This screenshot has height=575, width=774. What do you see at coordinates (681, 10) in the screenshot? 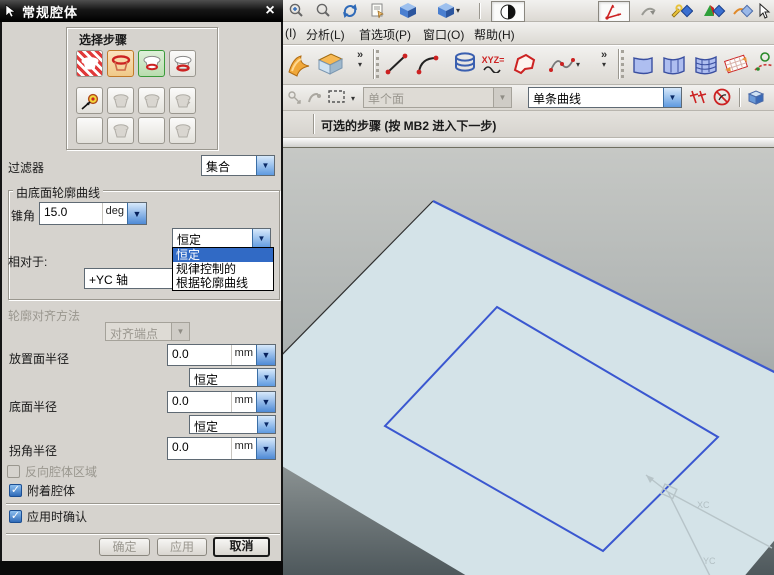
I see `edit-display-icon` at bounding box center [681, 10].